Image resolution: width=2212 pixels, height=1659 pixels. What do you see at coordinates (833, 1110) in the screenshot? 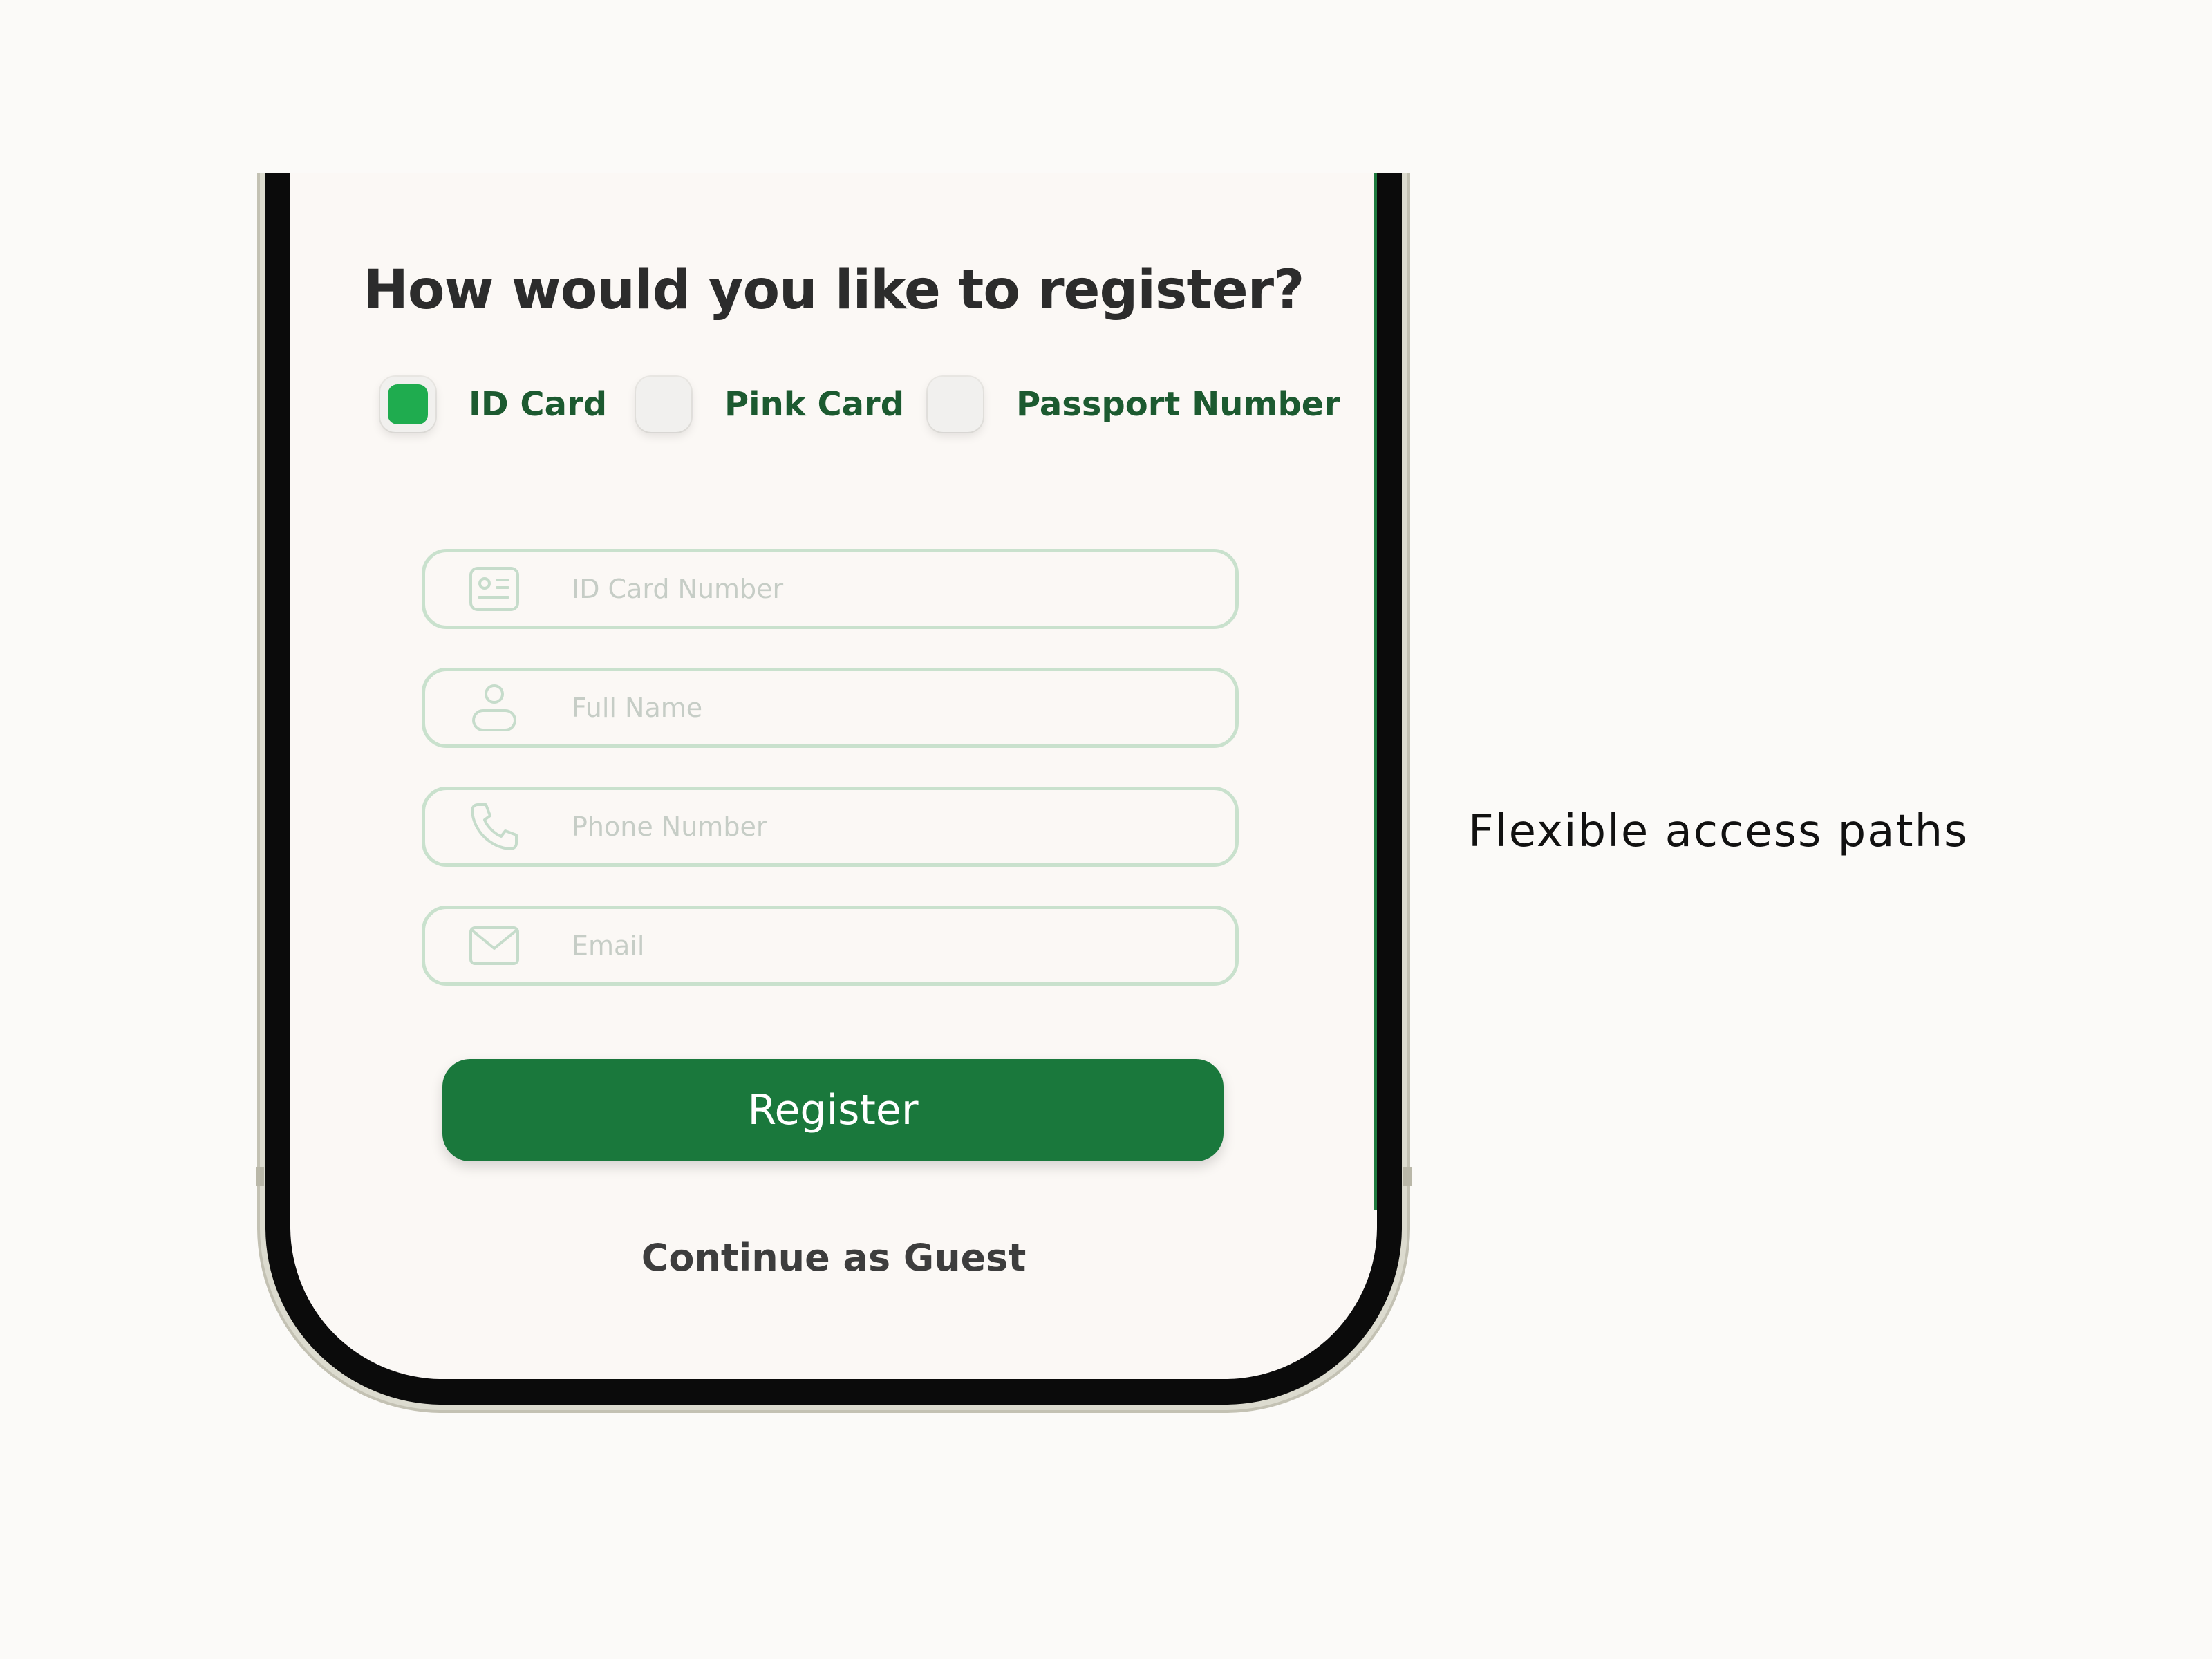
I see `register-button: Register` at bounding box center [833, 1110].